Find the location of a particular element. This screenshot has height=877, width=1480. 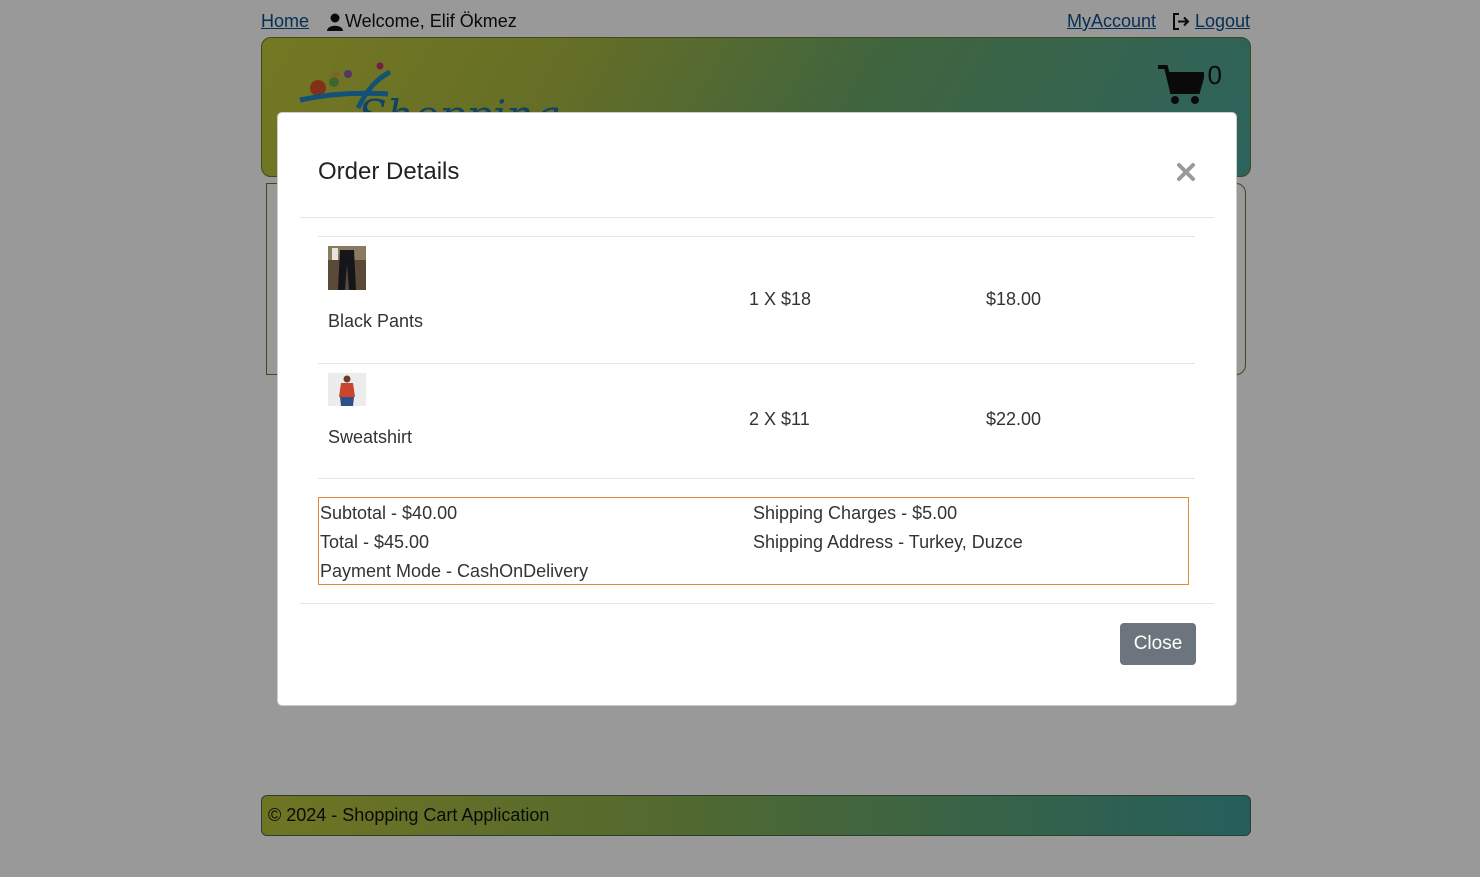

row-divider is located at coordinates (756, 478).